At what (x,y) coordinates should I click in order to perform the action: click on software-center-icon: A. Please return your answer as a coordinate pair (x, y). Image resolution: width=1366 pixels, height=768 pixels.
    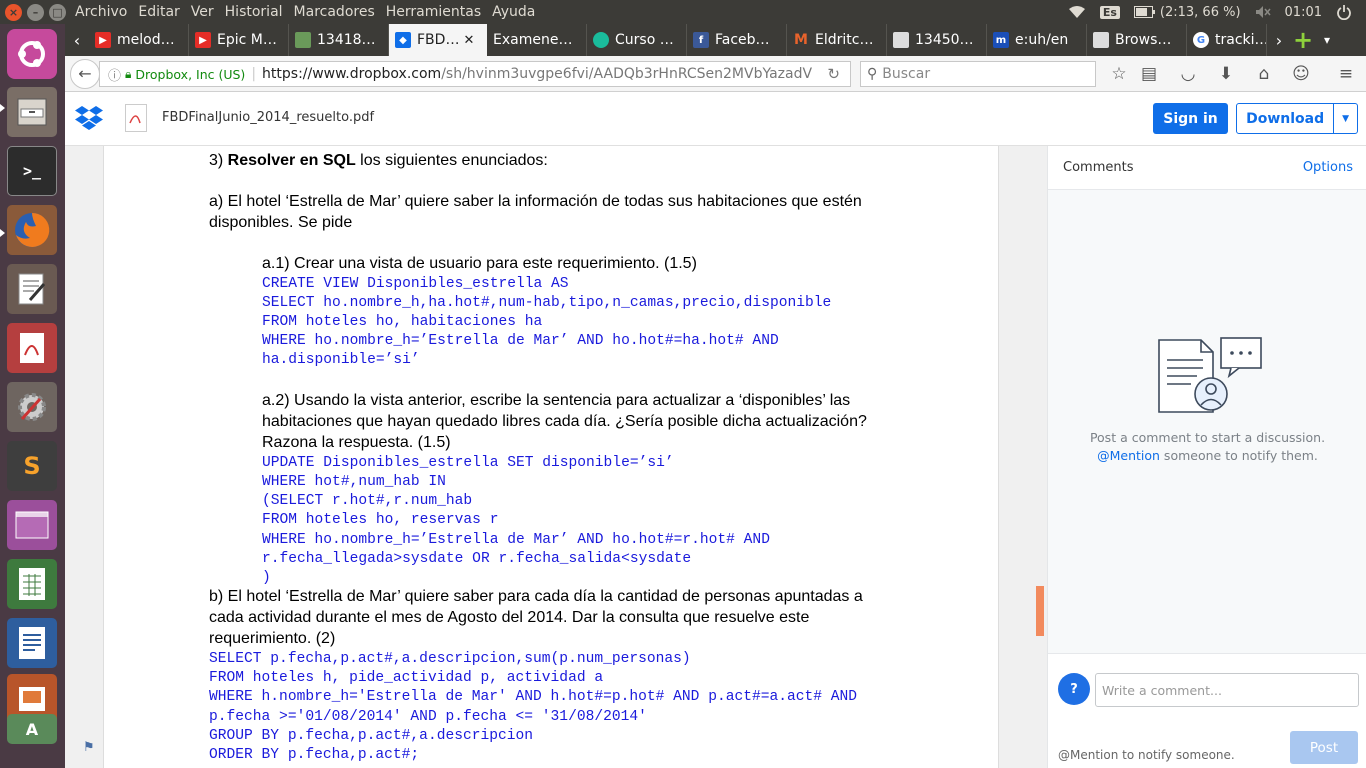
    Looking at the image, I should click on (32, 729).